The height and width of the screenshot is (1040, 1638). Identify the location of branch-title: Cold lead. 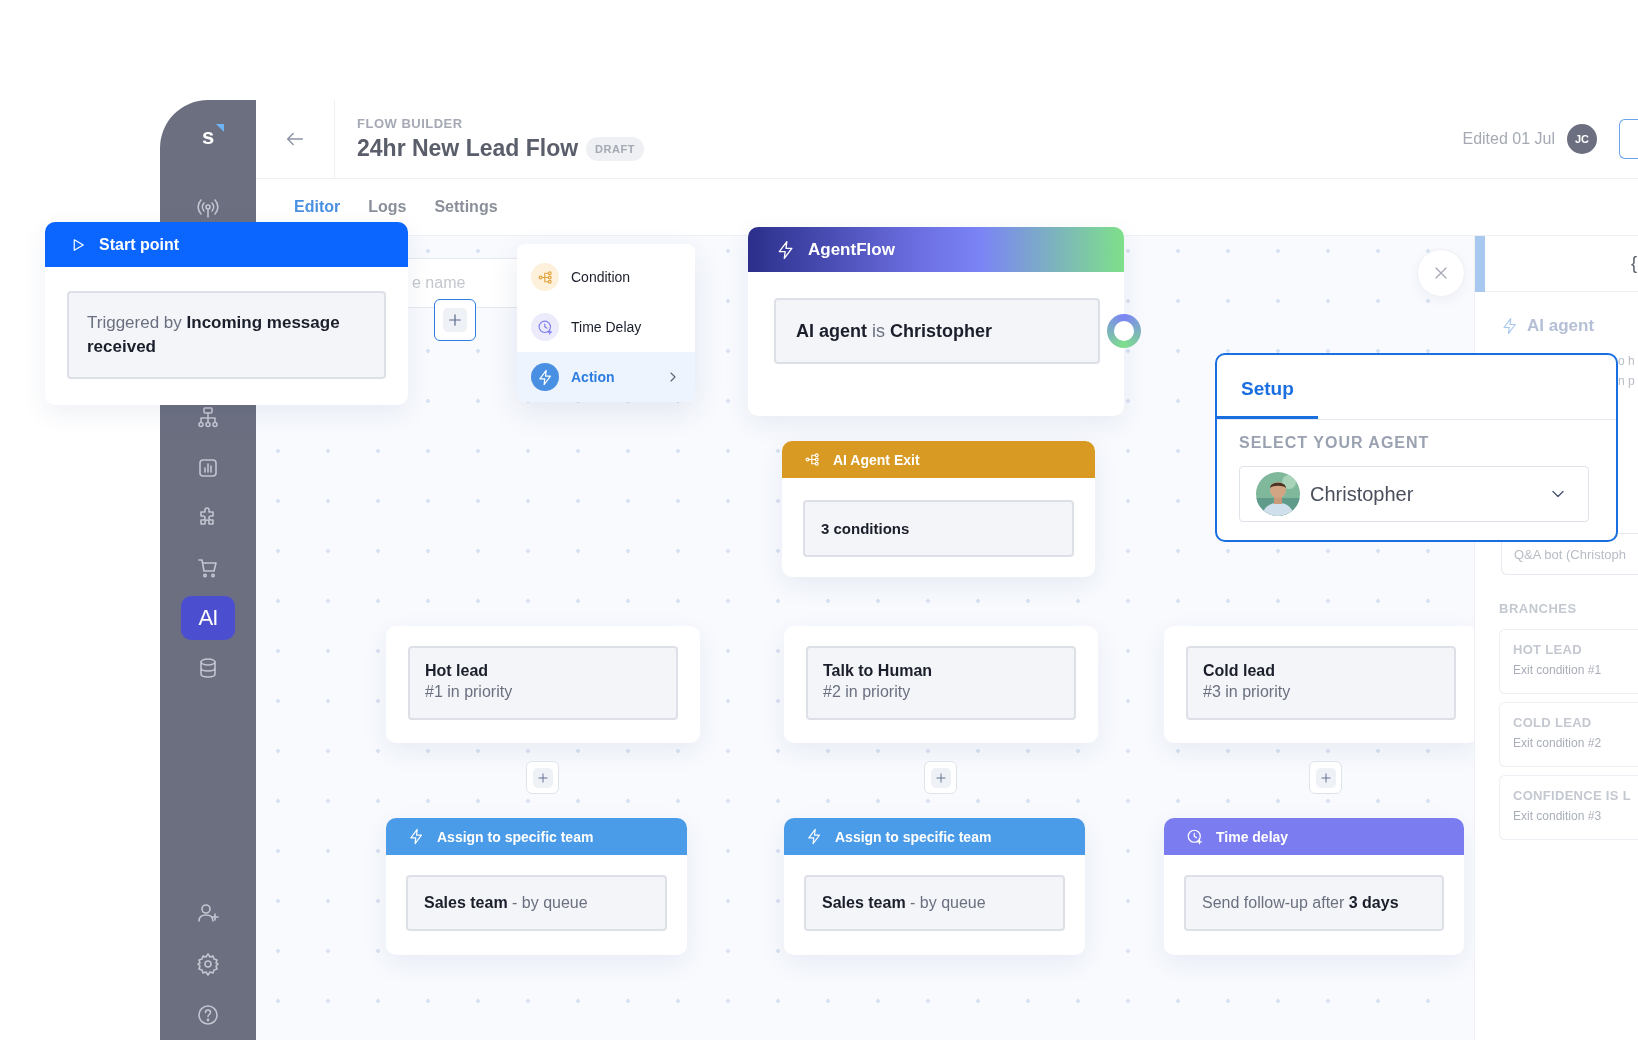
(1239, 671).